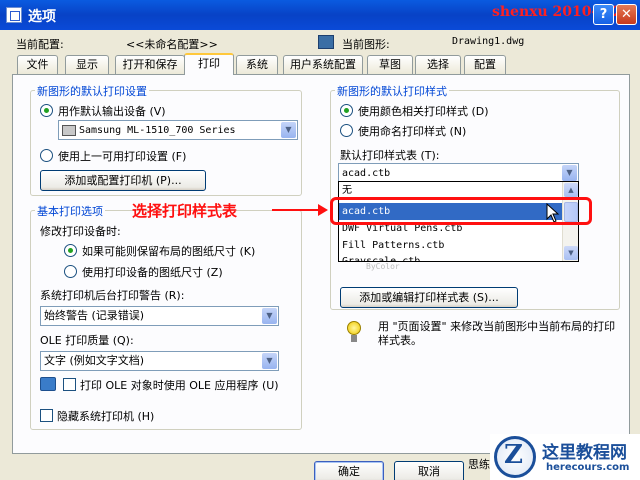 The height and width of the screenshot is (480, 640). What do you see at coordinates (112, 111) in the screenshot?
I see `use-default-device-label: 用作默认输出设备 (V)` at bounding box center [112, 111].